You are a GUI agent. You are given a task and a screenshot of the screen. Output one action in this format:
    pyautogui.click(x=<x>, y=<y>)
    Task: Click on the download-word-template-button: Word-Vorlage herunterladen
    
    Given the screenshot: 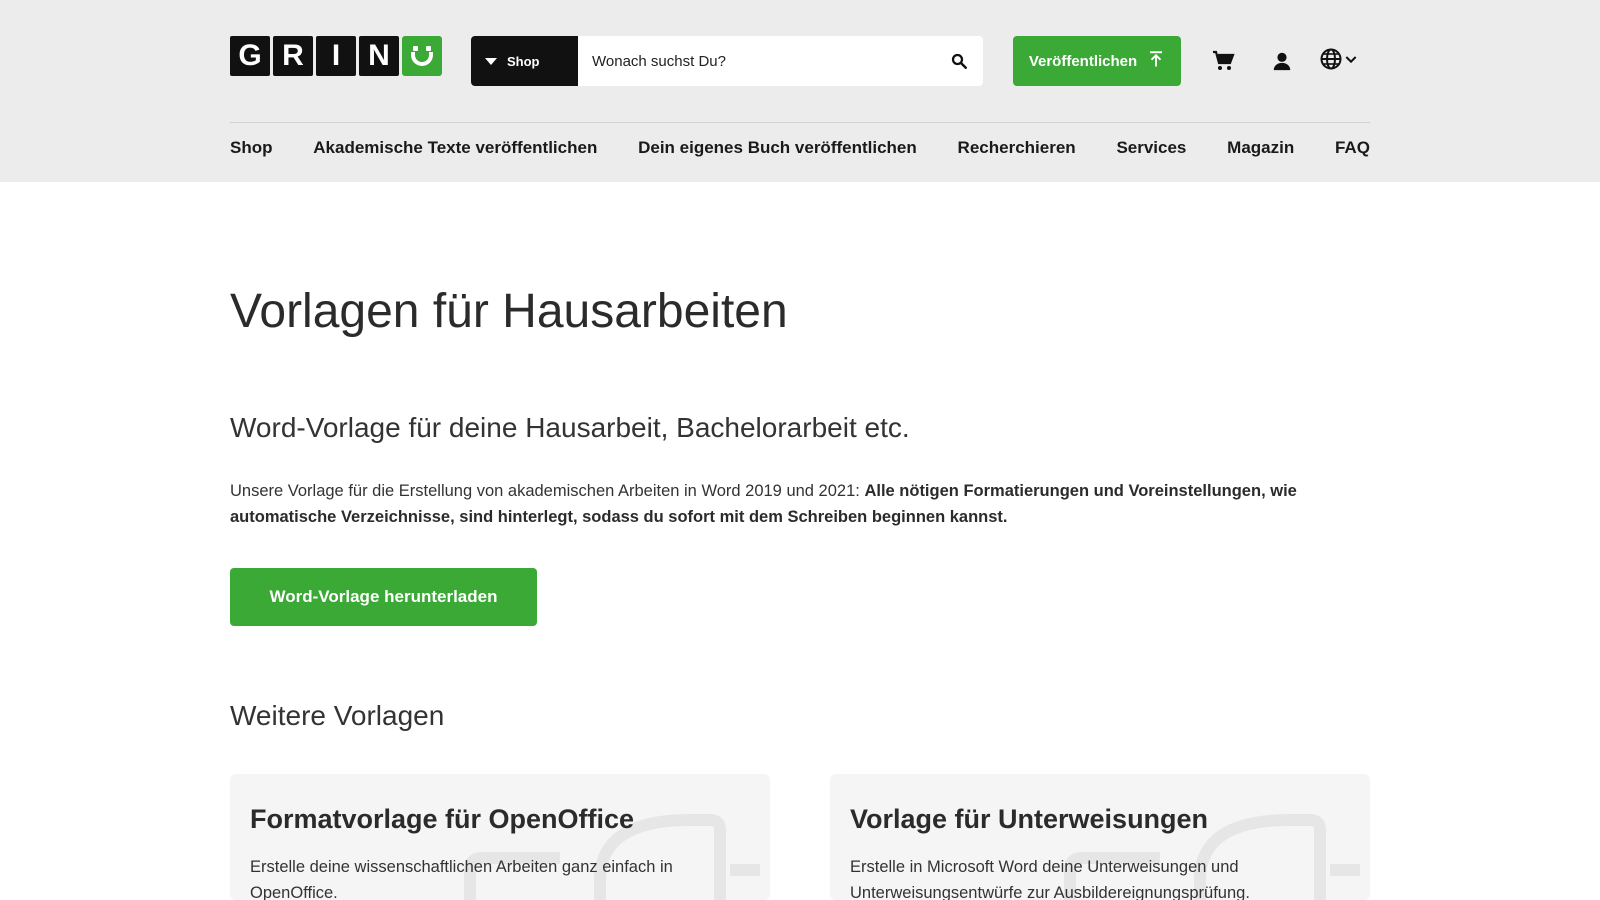 What is the action you would take?
    pyautogui.click(x=383, y=597)
    